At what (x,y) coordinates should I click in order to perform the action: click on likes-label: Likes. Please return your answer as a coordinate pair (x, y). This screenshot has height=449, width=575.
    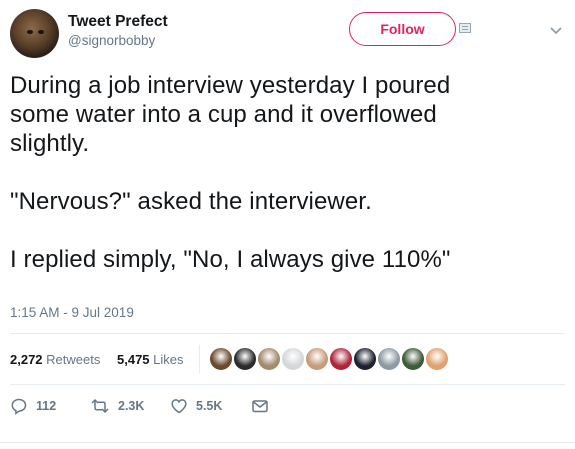
    Looking at the image, I should click on (168, 359).